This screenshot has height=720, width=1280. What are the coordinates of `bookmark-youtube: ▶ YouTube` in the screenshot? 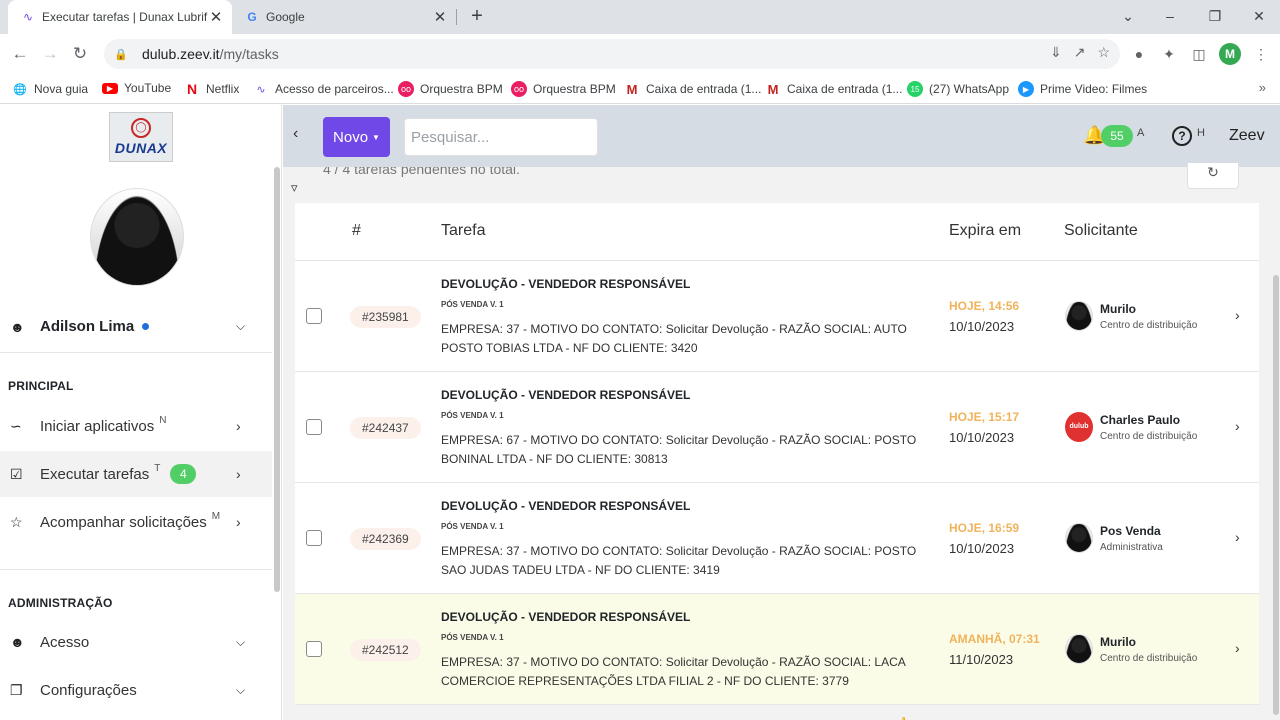 It's located at (136, 88).